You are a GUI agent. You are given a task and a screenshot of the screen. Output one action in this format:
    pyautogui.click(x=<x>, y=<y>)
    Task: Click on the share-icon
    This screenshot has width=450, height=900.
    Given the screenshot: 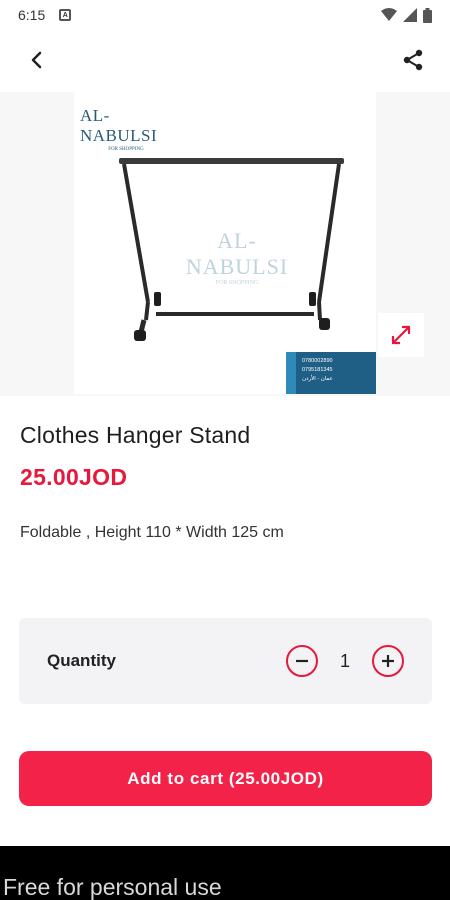 What is the action you would take?
    pyautogui.click(x=413, y=60)
    